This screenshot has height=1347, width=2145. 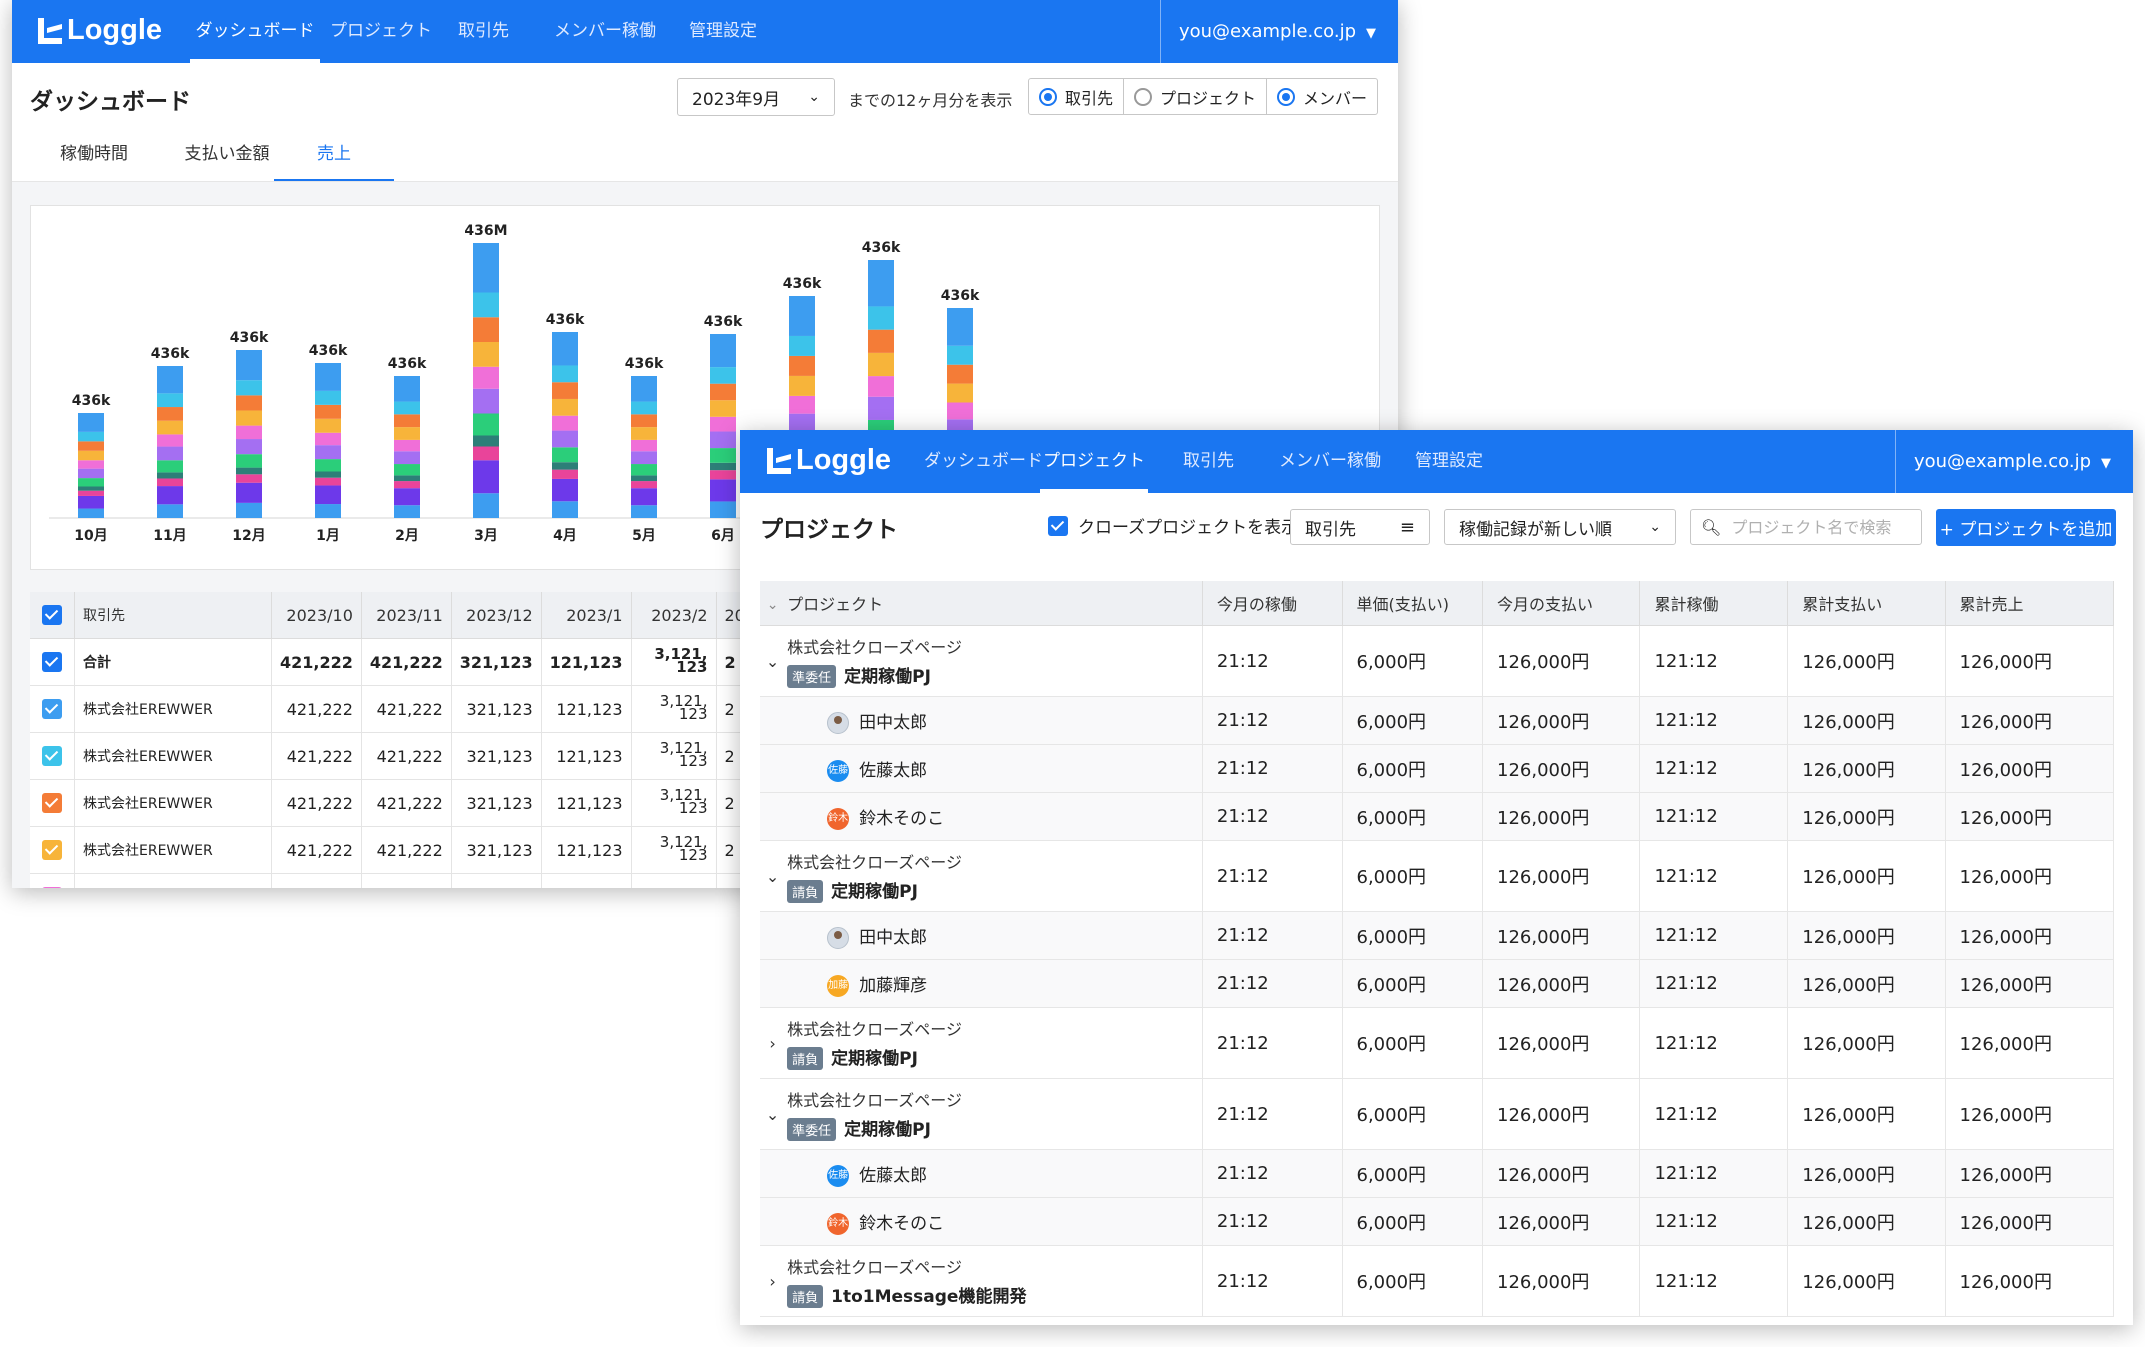 I want to click on project-name: 1to1Message機能開発, so click(x=928, y=1297).